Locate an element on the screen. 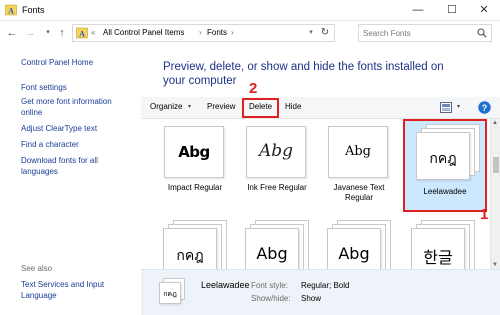 The height and width of the screenshot is (315, 500). organize-chevron-icon: ▾ is located at coordinates (189, 106).